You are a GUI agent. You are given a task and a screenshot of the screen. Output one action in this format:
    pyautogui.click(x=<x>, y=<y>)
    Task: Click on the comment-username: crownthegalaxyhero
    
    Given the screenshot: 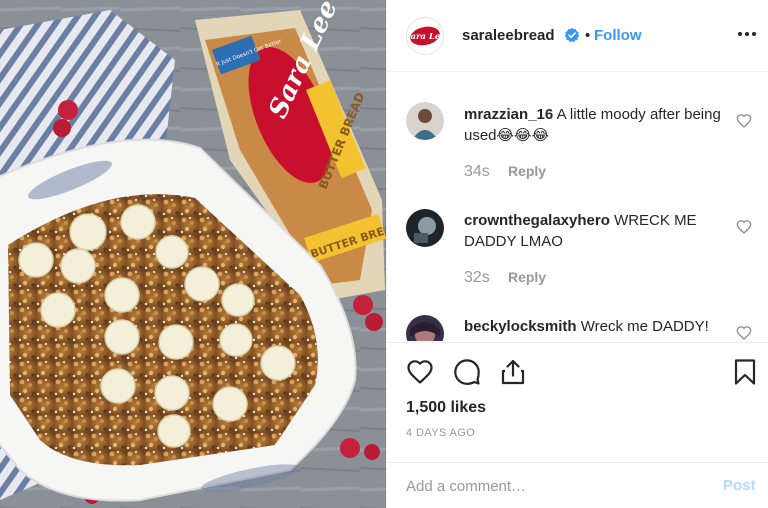 What is the action you would take?
    pyautogui.click(x=537, y=220)
    